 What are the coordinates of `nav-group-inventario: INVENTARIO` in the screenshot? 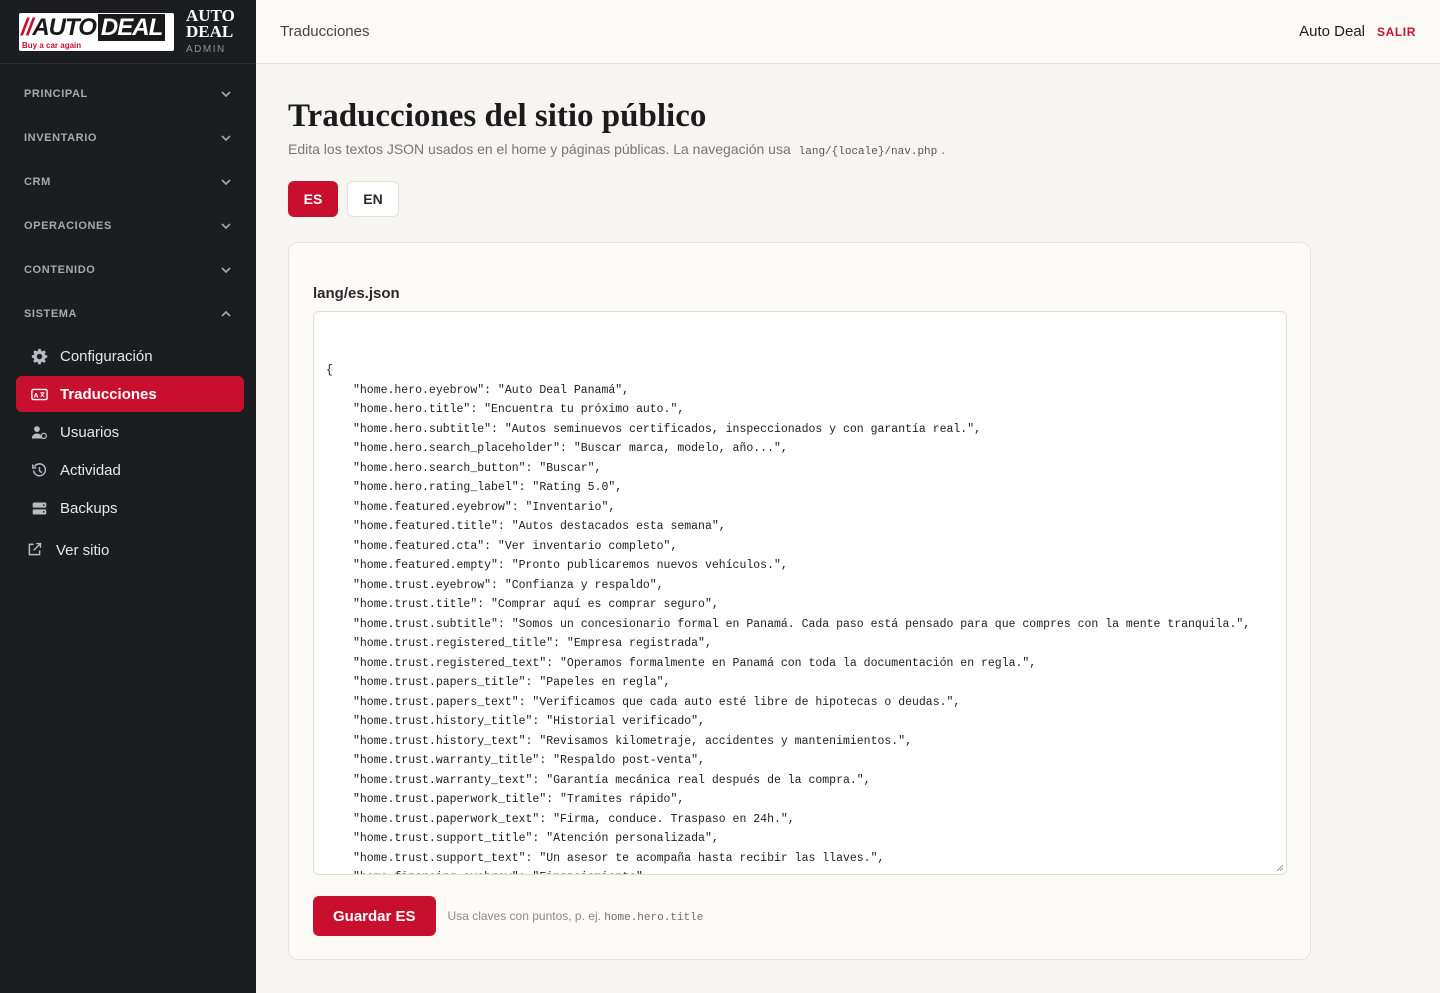 It's located at (128, 138).